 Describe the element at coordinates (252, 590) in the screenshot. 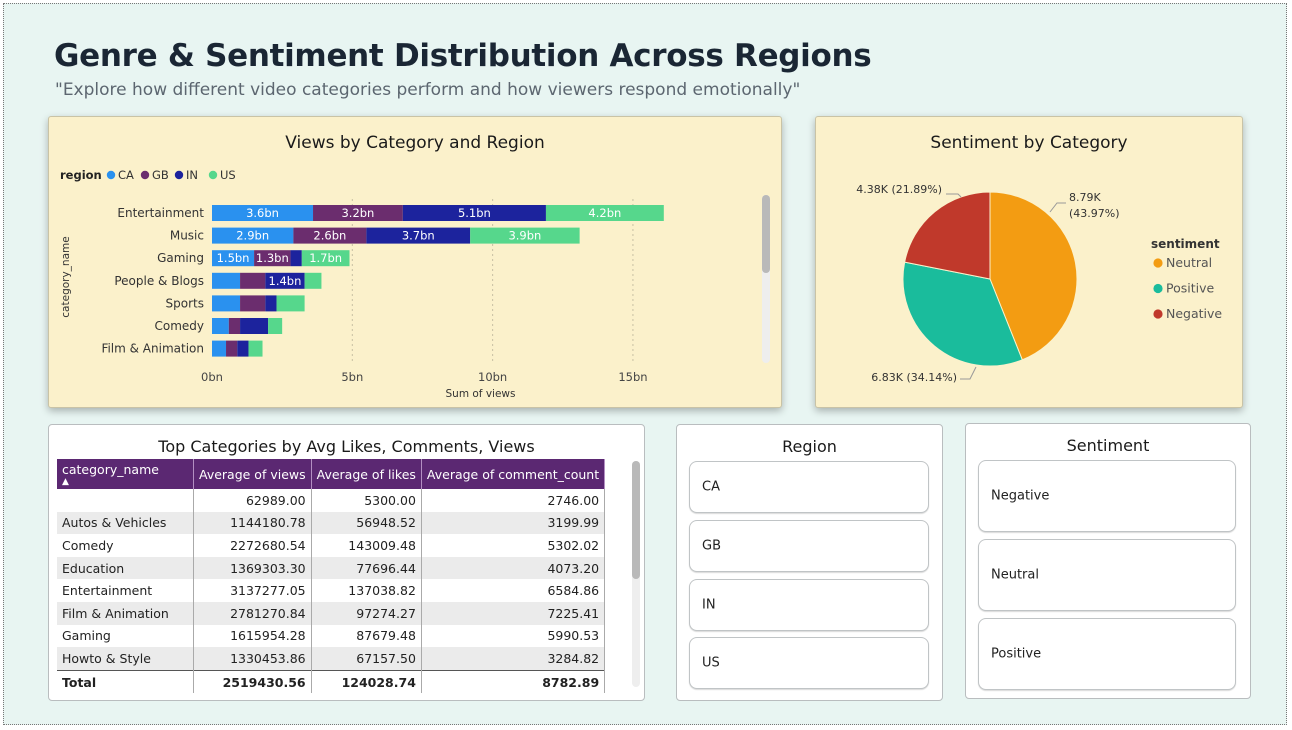

I see `table-cell: 3137277.05` at that location.